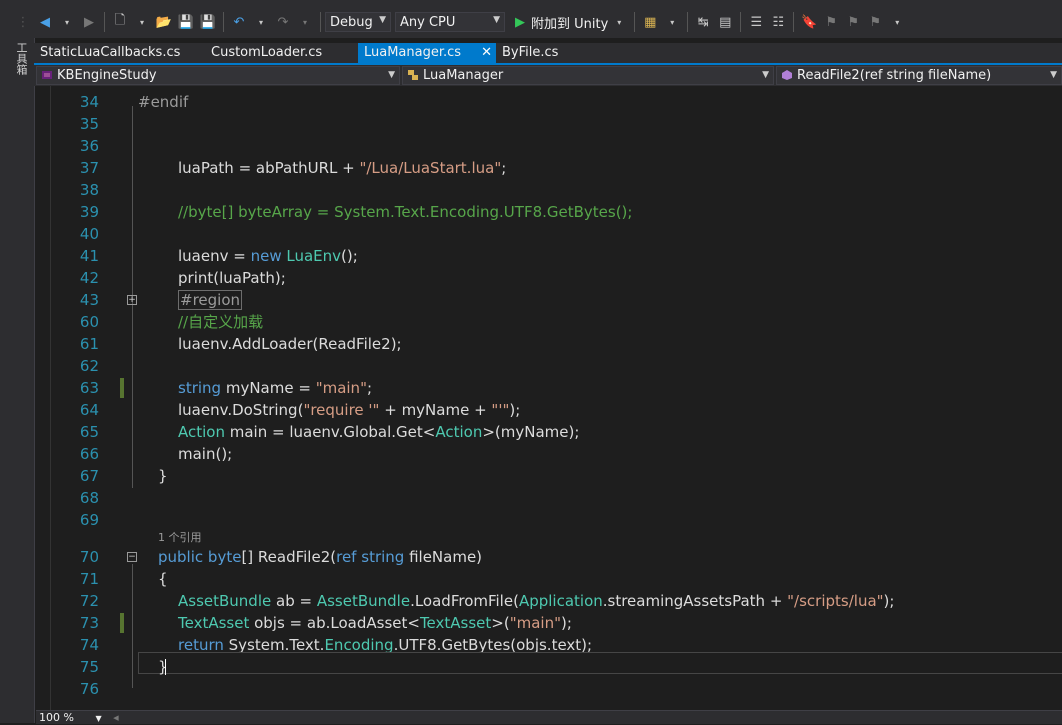 Image resolution: width=1062 pixels, height=725 pixels. I want to click on code-text: //自定义加载, so click(221, 322).